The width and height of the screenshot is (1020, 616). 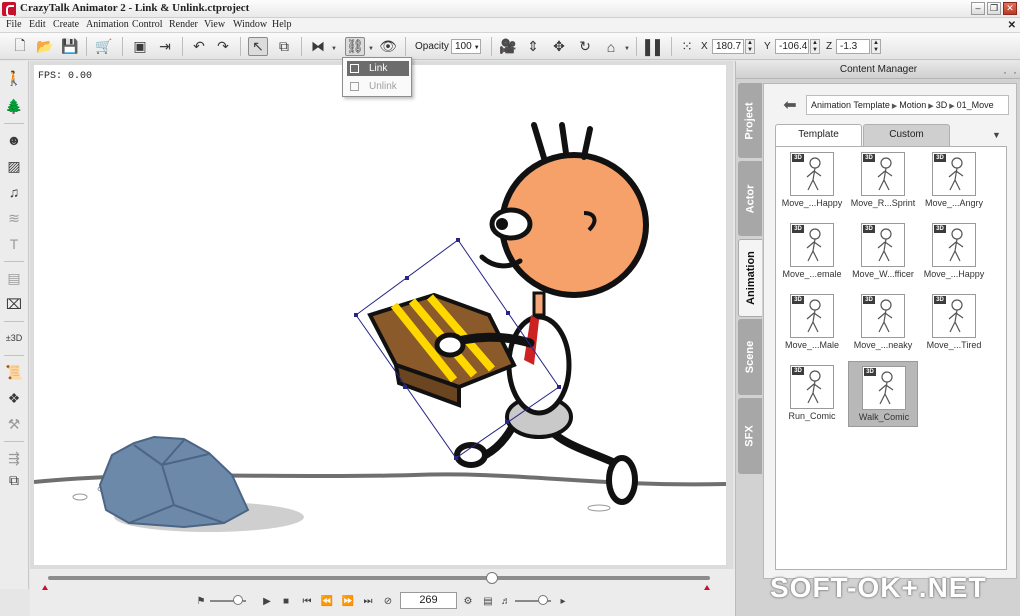 I want to click on timeline-slider-thumb, so click(x=491, y=578).